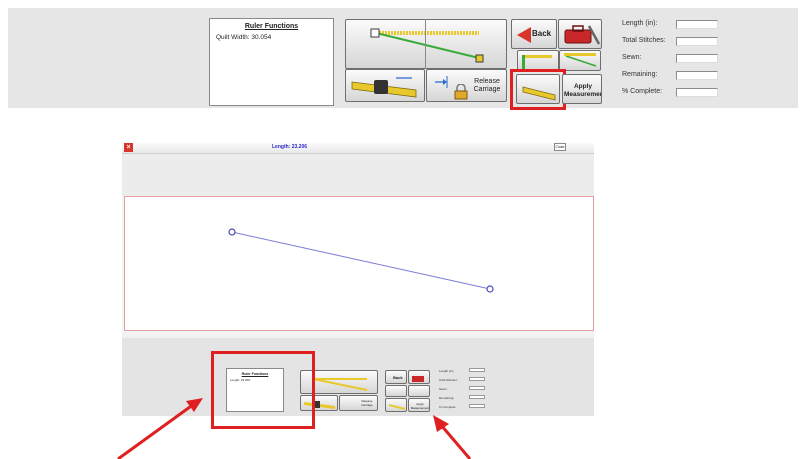 This screenshot has height=459, width=800. I want to click on annotation-arrows, so click(294, 428).